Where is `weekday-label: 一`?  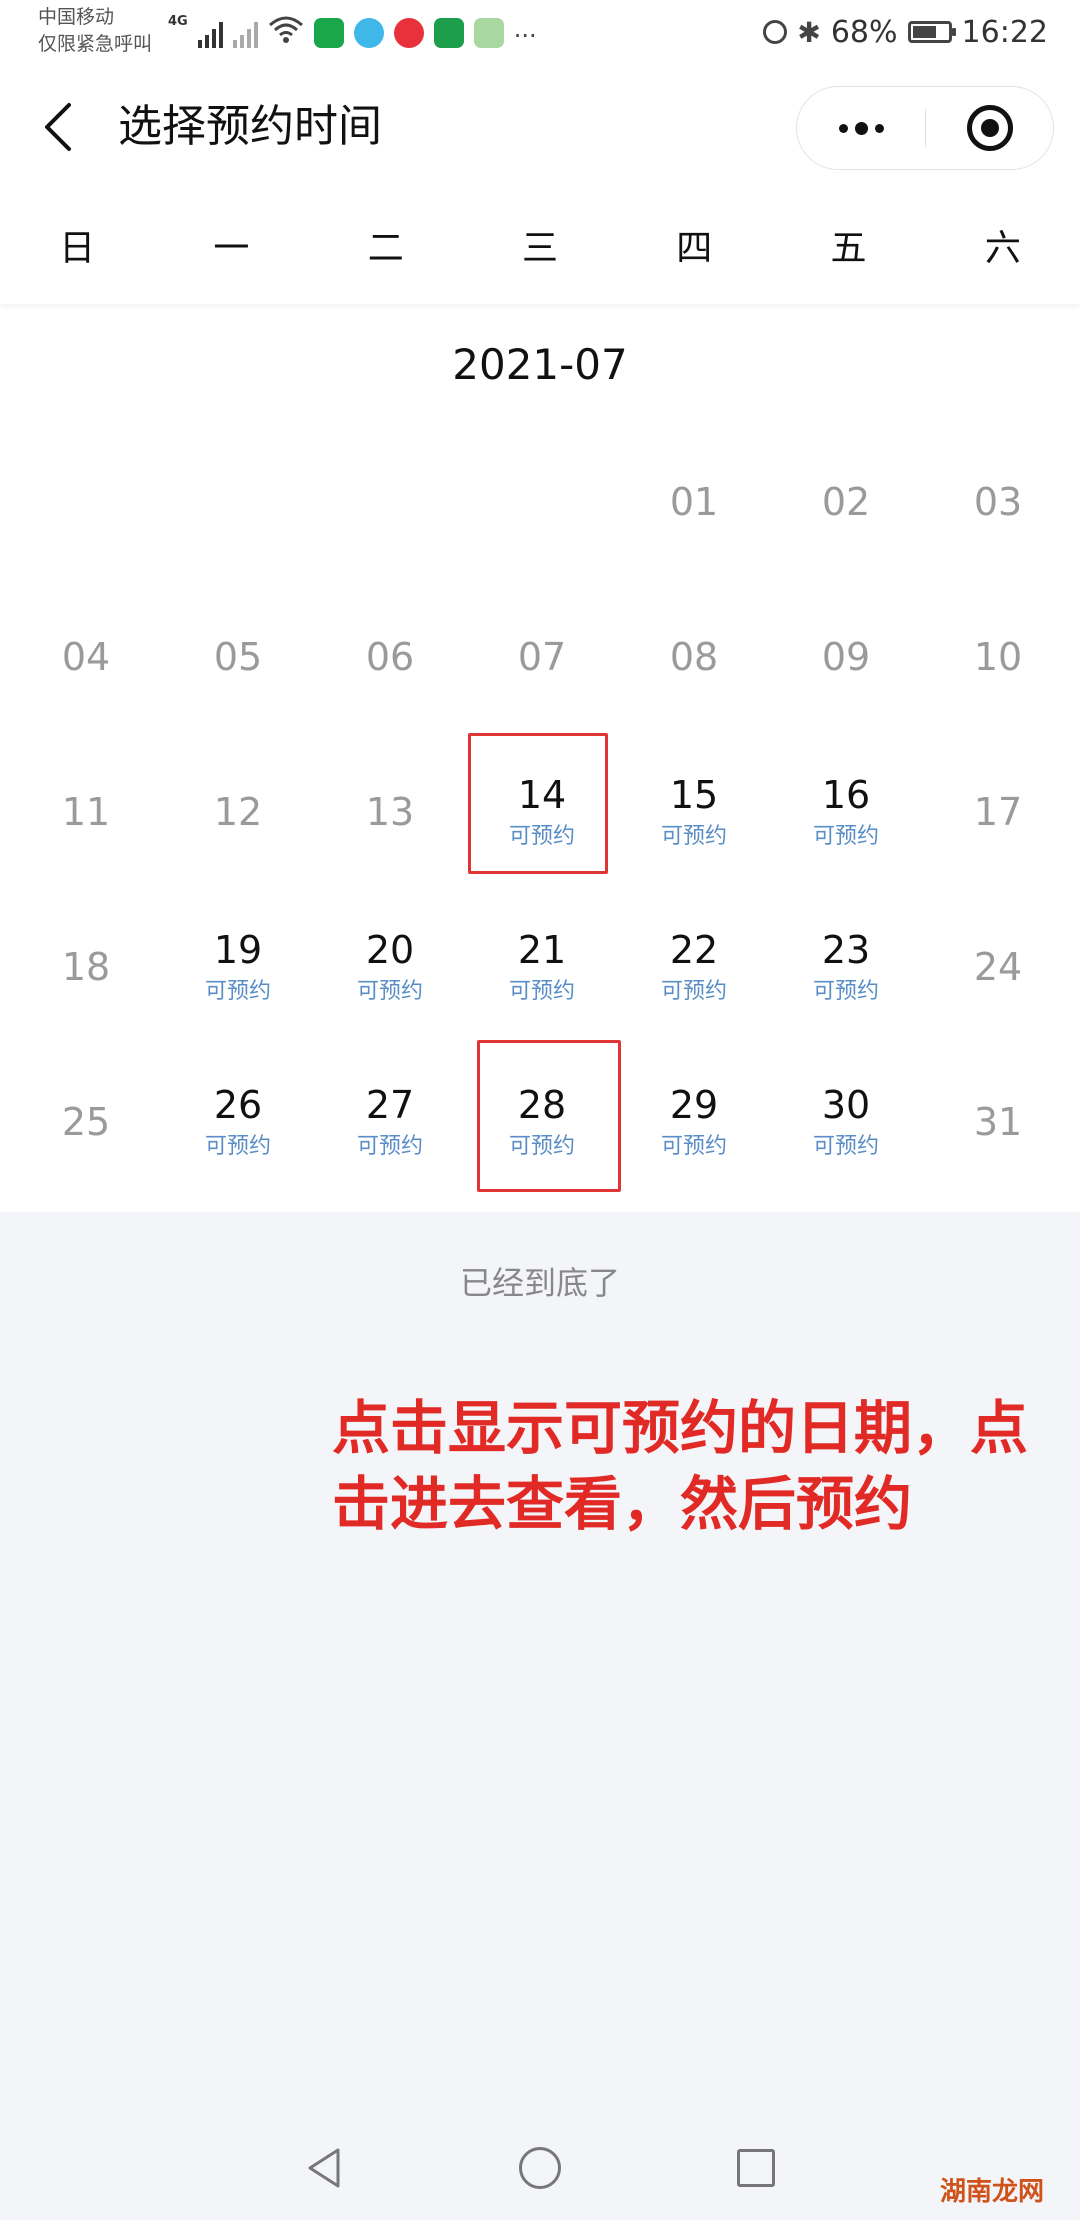
weekday-label: 一 is located at coordinates (231, 248).